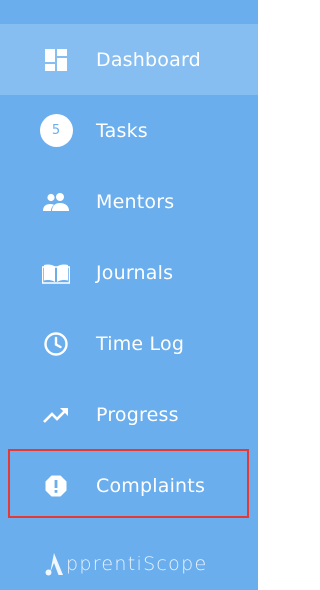 This screenshot has width=320, height=590. I want to click on trending-up-icon, so click(56, 415).